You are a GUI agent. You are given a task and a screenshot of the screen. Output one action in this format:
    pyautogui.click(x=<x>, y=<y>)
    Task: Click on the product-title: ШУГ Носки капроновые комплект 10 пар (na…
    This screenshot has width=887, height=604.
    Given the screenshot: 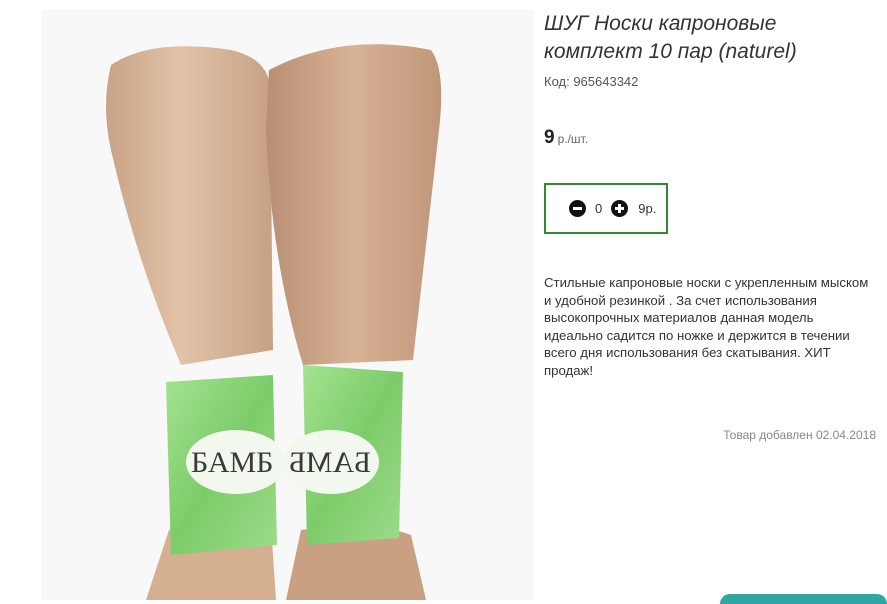 What is the action you would take?
    pyautogui.click(x=670, y=37)
    